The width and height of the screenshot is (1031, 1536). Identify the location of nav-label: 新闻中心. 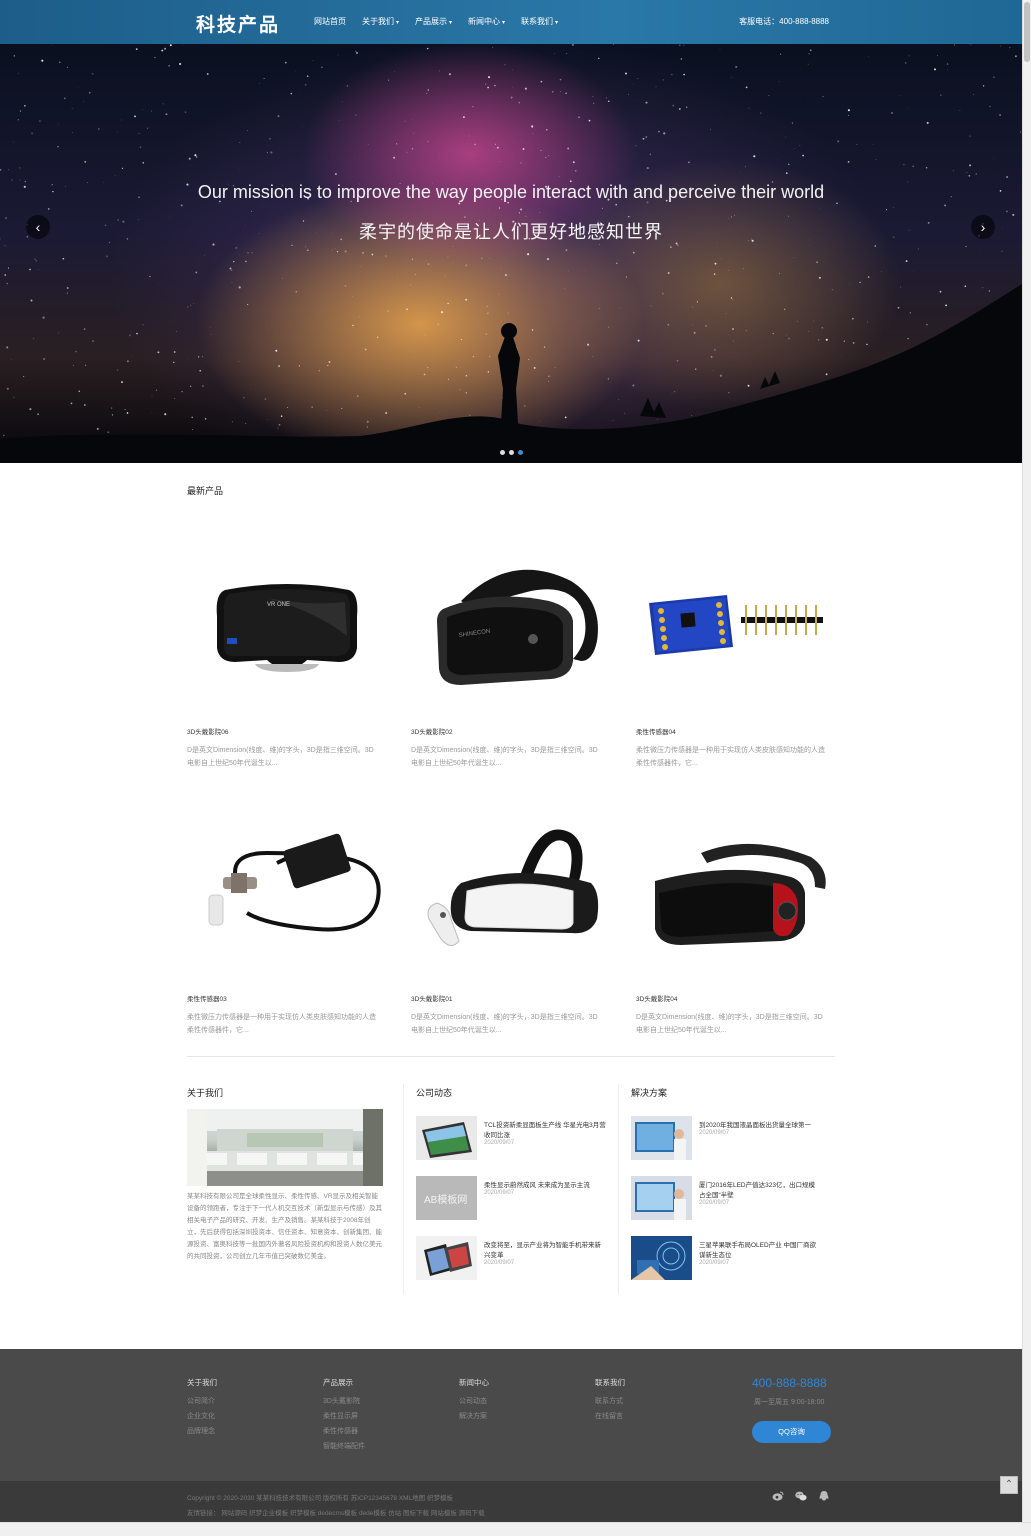
(484, 21).